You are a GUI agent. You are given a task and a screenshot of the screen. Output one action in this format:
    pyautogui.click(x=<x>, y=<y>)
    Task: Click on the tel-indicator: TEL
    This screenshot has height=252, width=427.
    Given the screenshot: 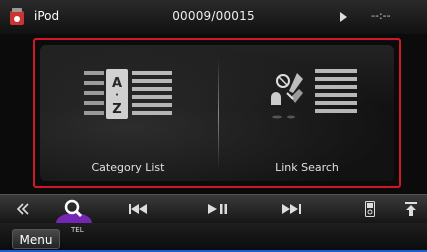 What is the action you would take?
    pyautogui.click(x=77, y=230)
    